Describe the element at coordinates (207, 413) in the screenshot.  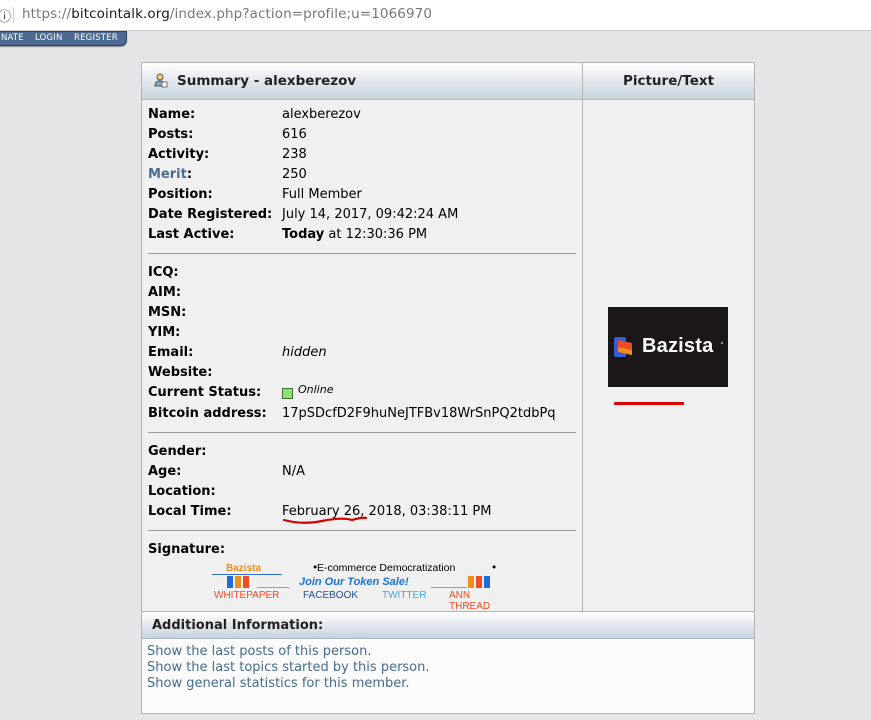
I see `field-label: Bitcoin address:` at that location.